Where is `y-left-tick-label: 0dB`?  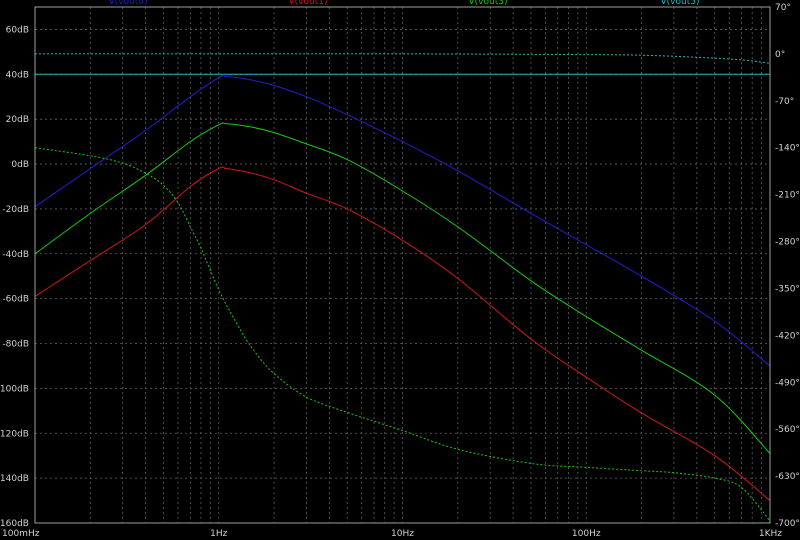 y-left-tick-label: 0dB is located at coordinates (20, 165).